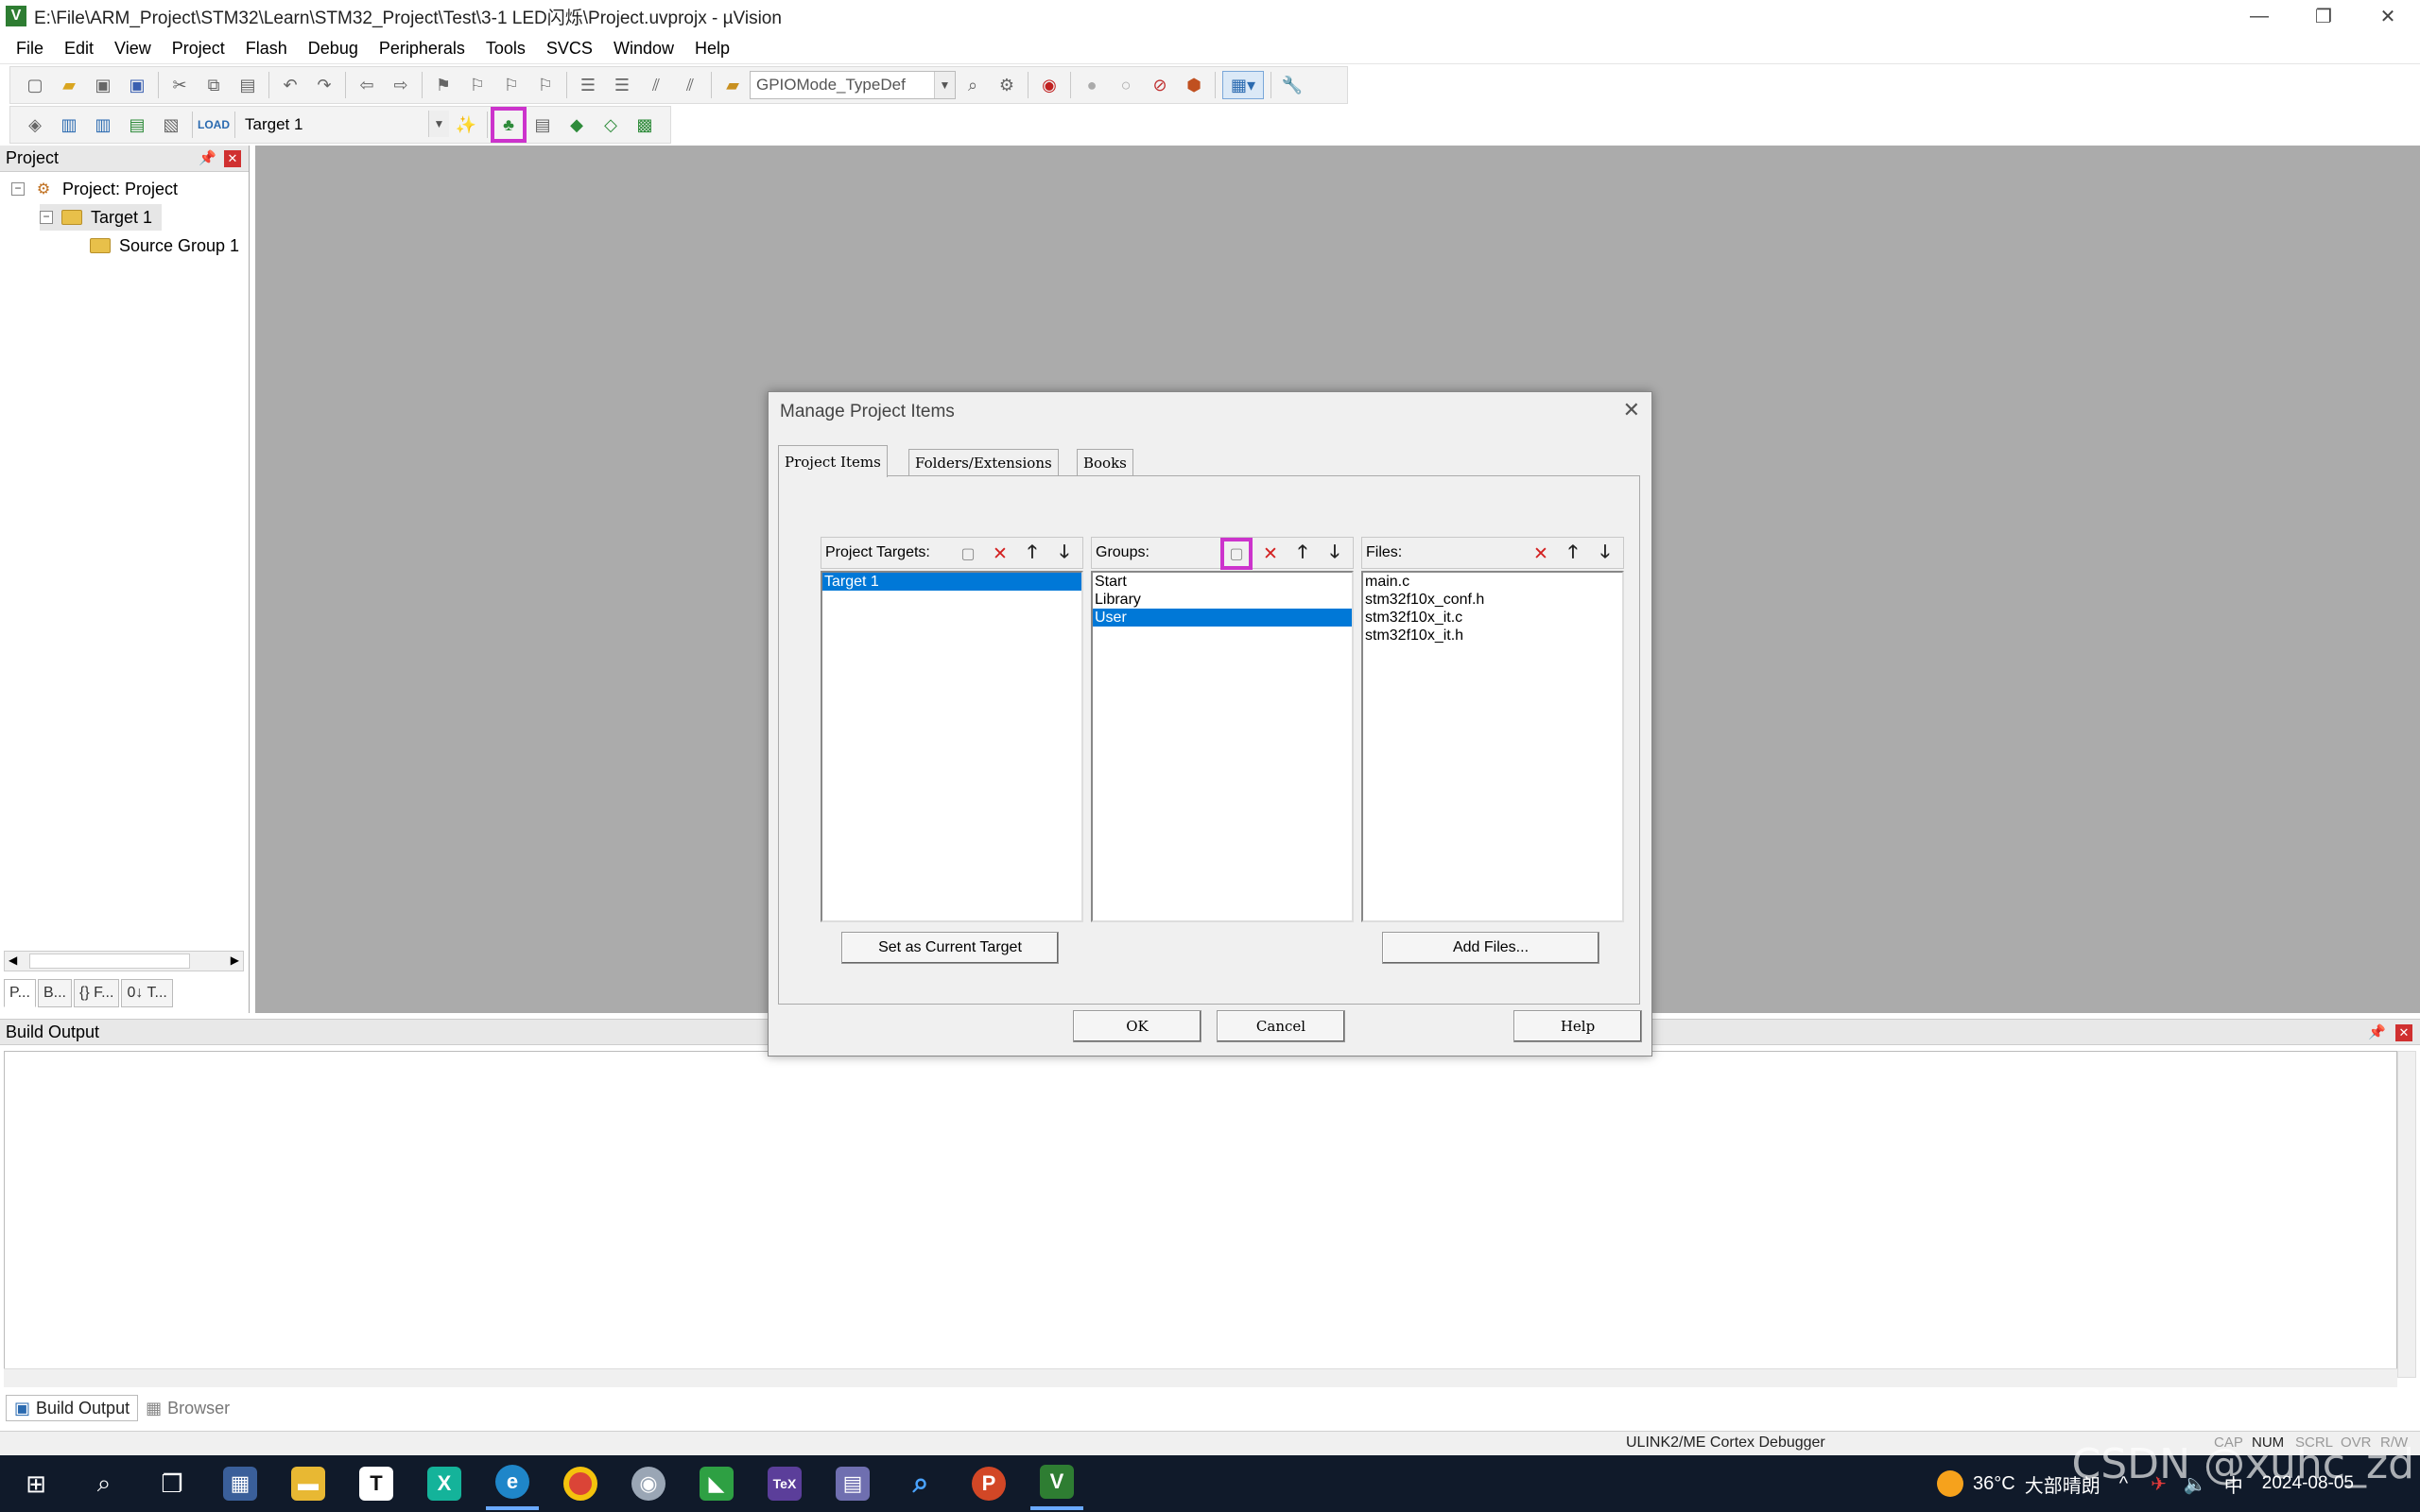  What do you see at coordinates (690, 85) in the screenshot?
I see `uncomment-icon: ⫽` at bounding box center [690, 85].